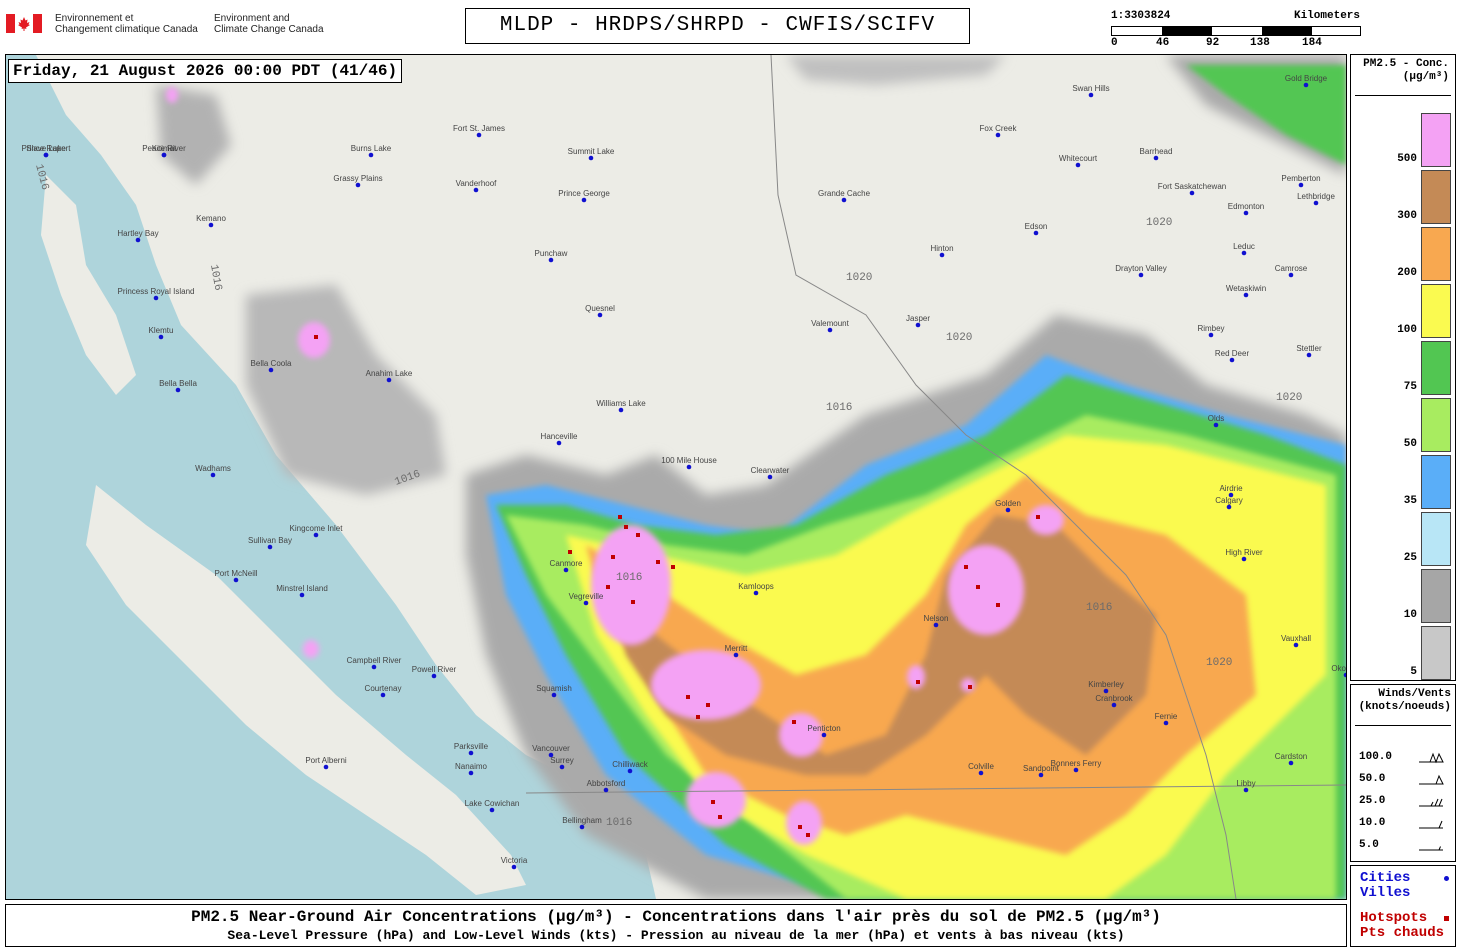 This screenshot has height=950, width=1460. Describe the element at coordinates (584, 193) in the screenshot. I see `city-label: Prince George` at that location.